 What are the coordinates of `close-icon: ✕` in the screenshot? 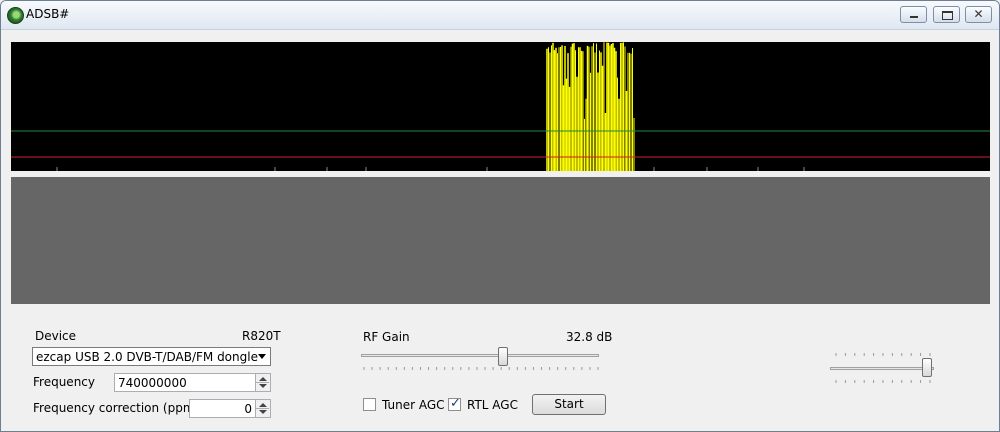 It's located at (978, 14).